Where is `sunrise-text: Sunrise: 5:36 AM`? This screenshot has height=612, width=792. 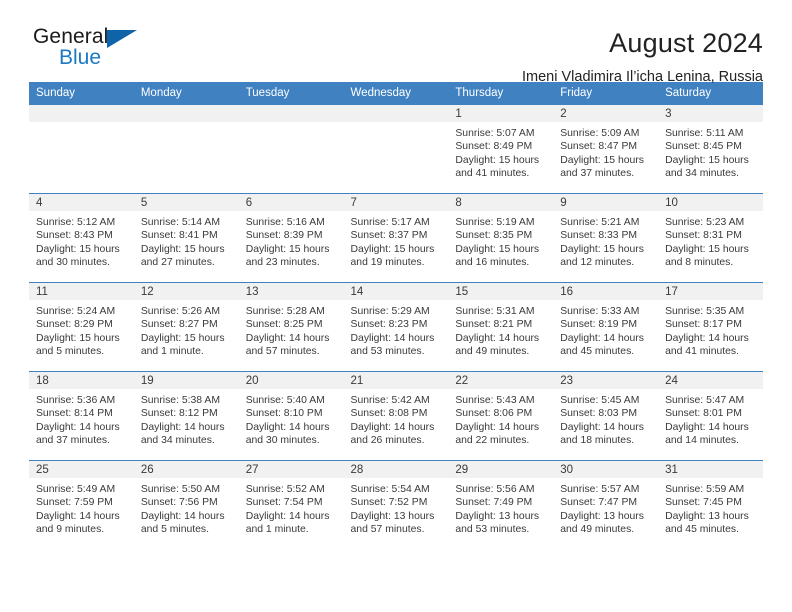 sunrise-text: Sunrise: 5:36 AM is located at coordinates (76, 400).